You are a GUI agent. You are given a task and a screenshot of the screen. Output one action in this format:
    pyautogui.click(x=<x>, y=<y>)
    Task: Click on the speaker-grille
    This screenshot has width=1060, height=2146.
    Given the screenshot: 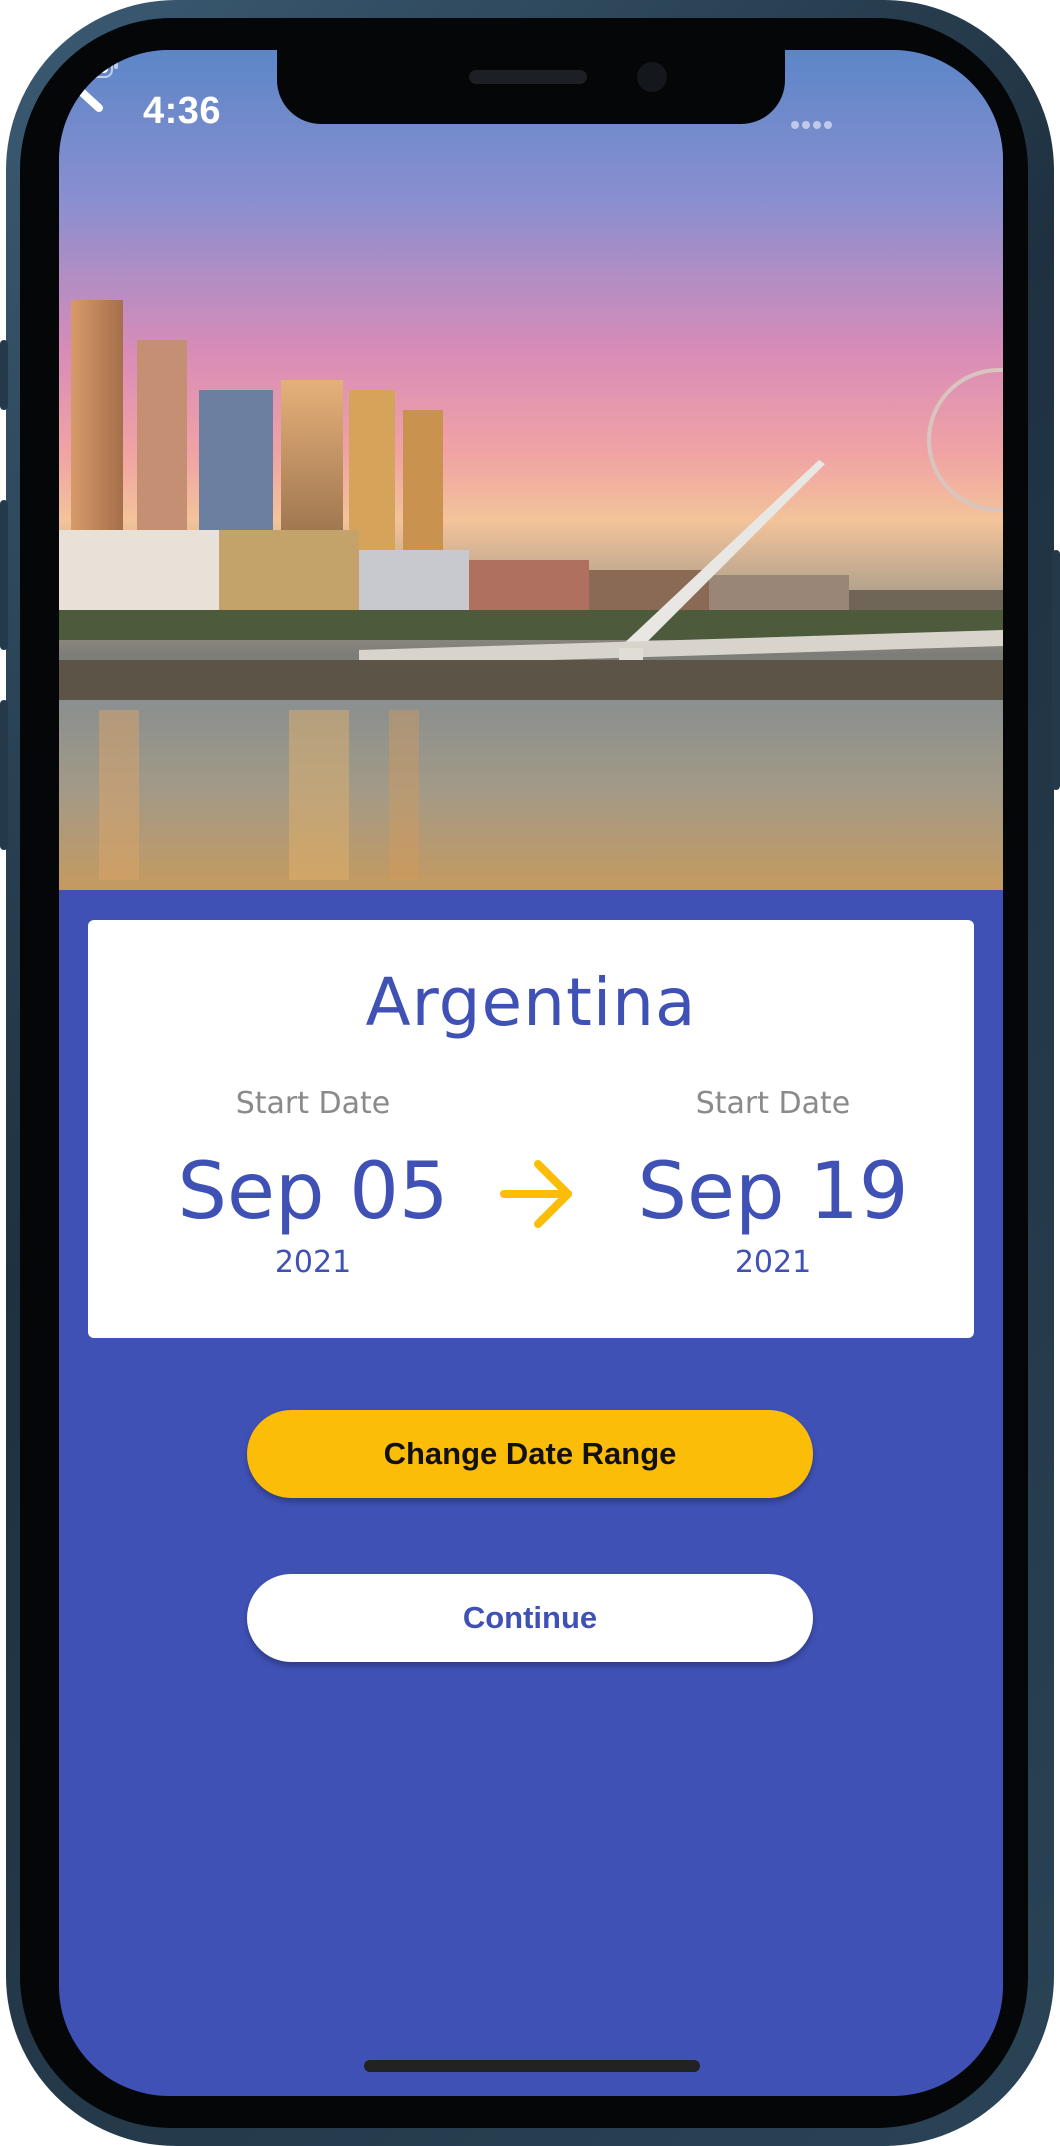 What is the action you would take?
    pyautogui.click(x=528, y=77)
    